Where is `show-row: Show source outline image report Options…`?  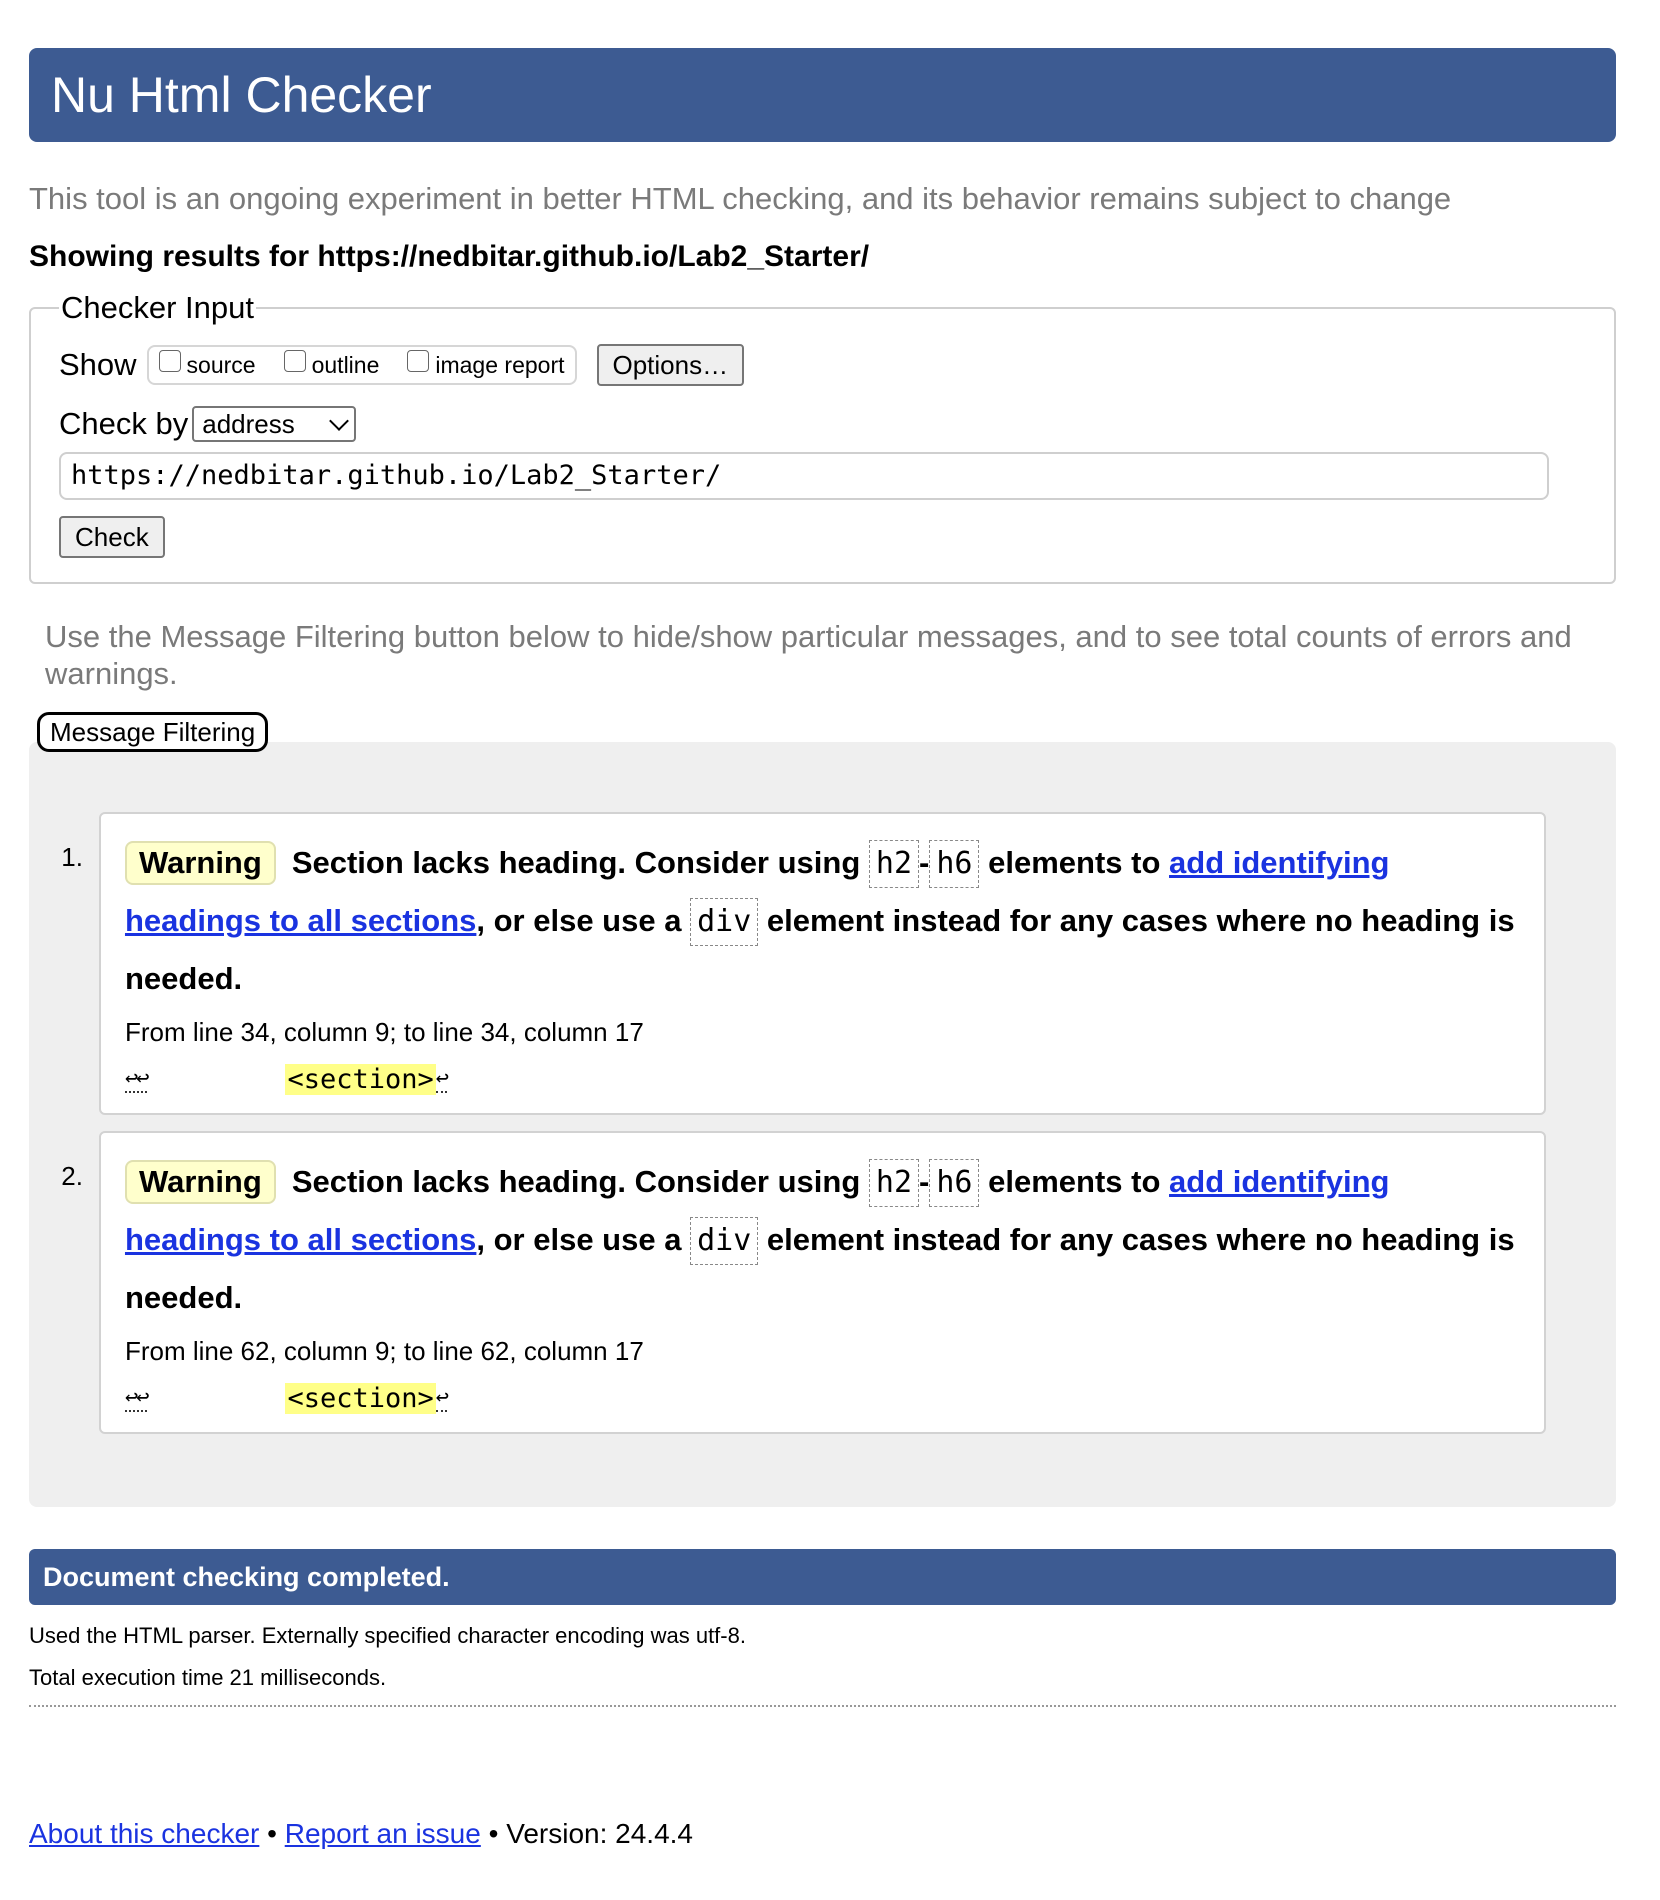 show-row: Show source outline image report Options… is located at coordinates (822, 365).